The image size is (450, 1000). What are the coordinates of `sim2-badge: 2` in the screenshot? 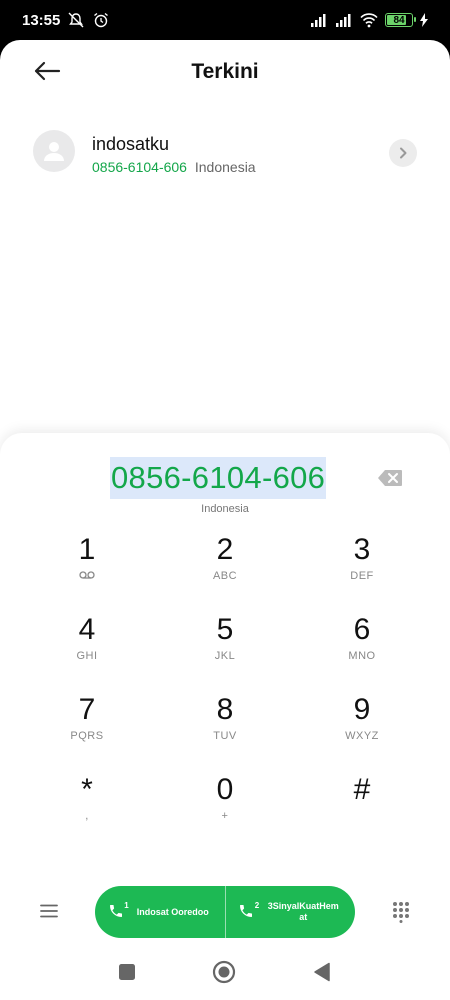 It's located at (249, 911).